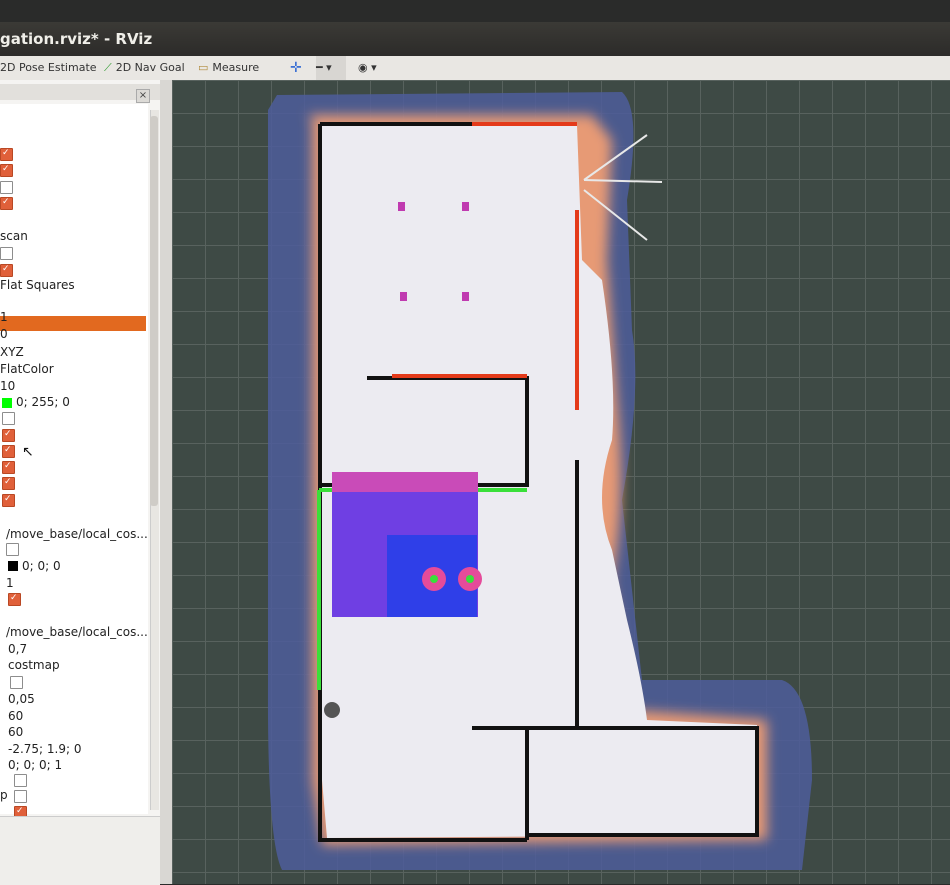 The height and width of the screenshot is (885, 950). Describe the element at coordinates (14, 236) in the screenshot. I see `scan-label: scan` at that location.